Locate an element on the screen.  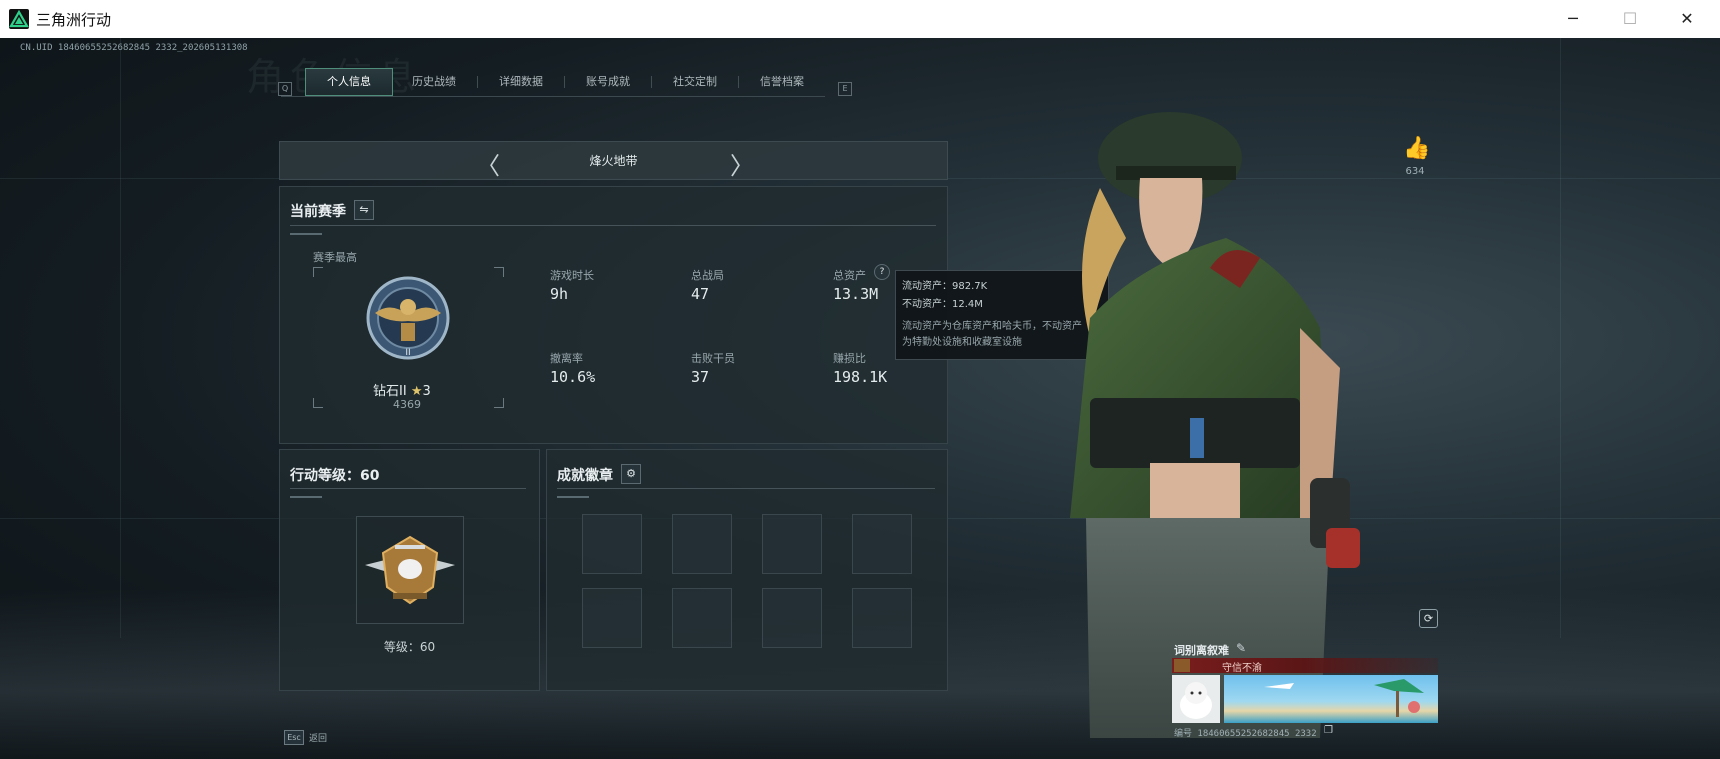
action-level-title: 行动等级：60 is located at coordinates (335, 476).